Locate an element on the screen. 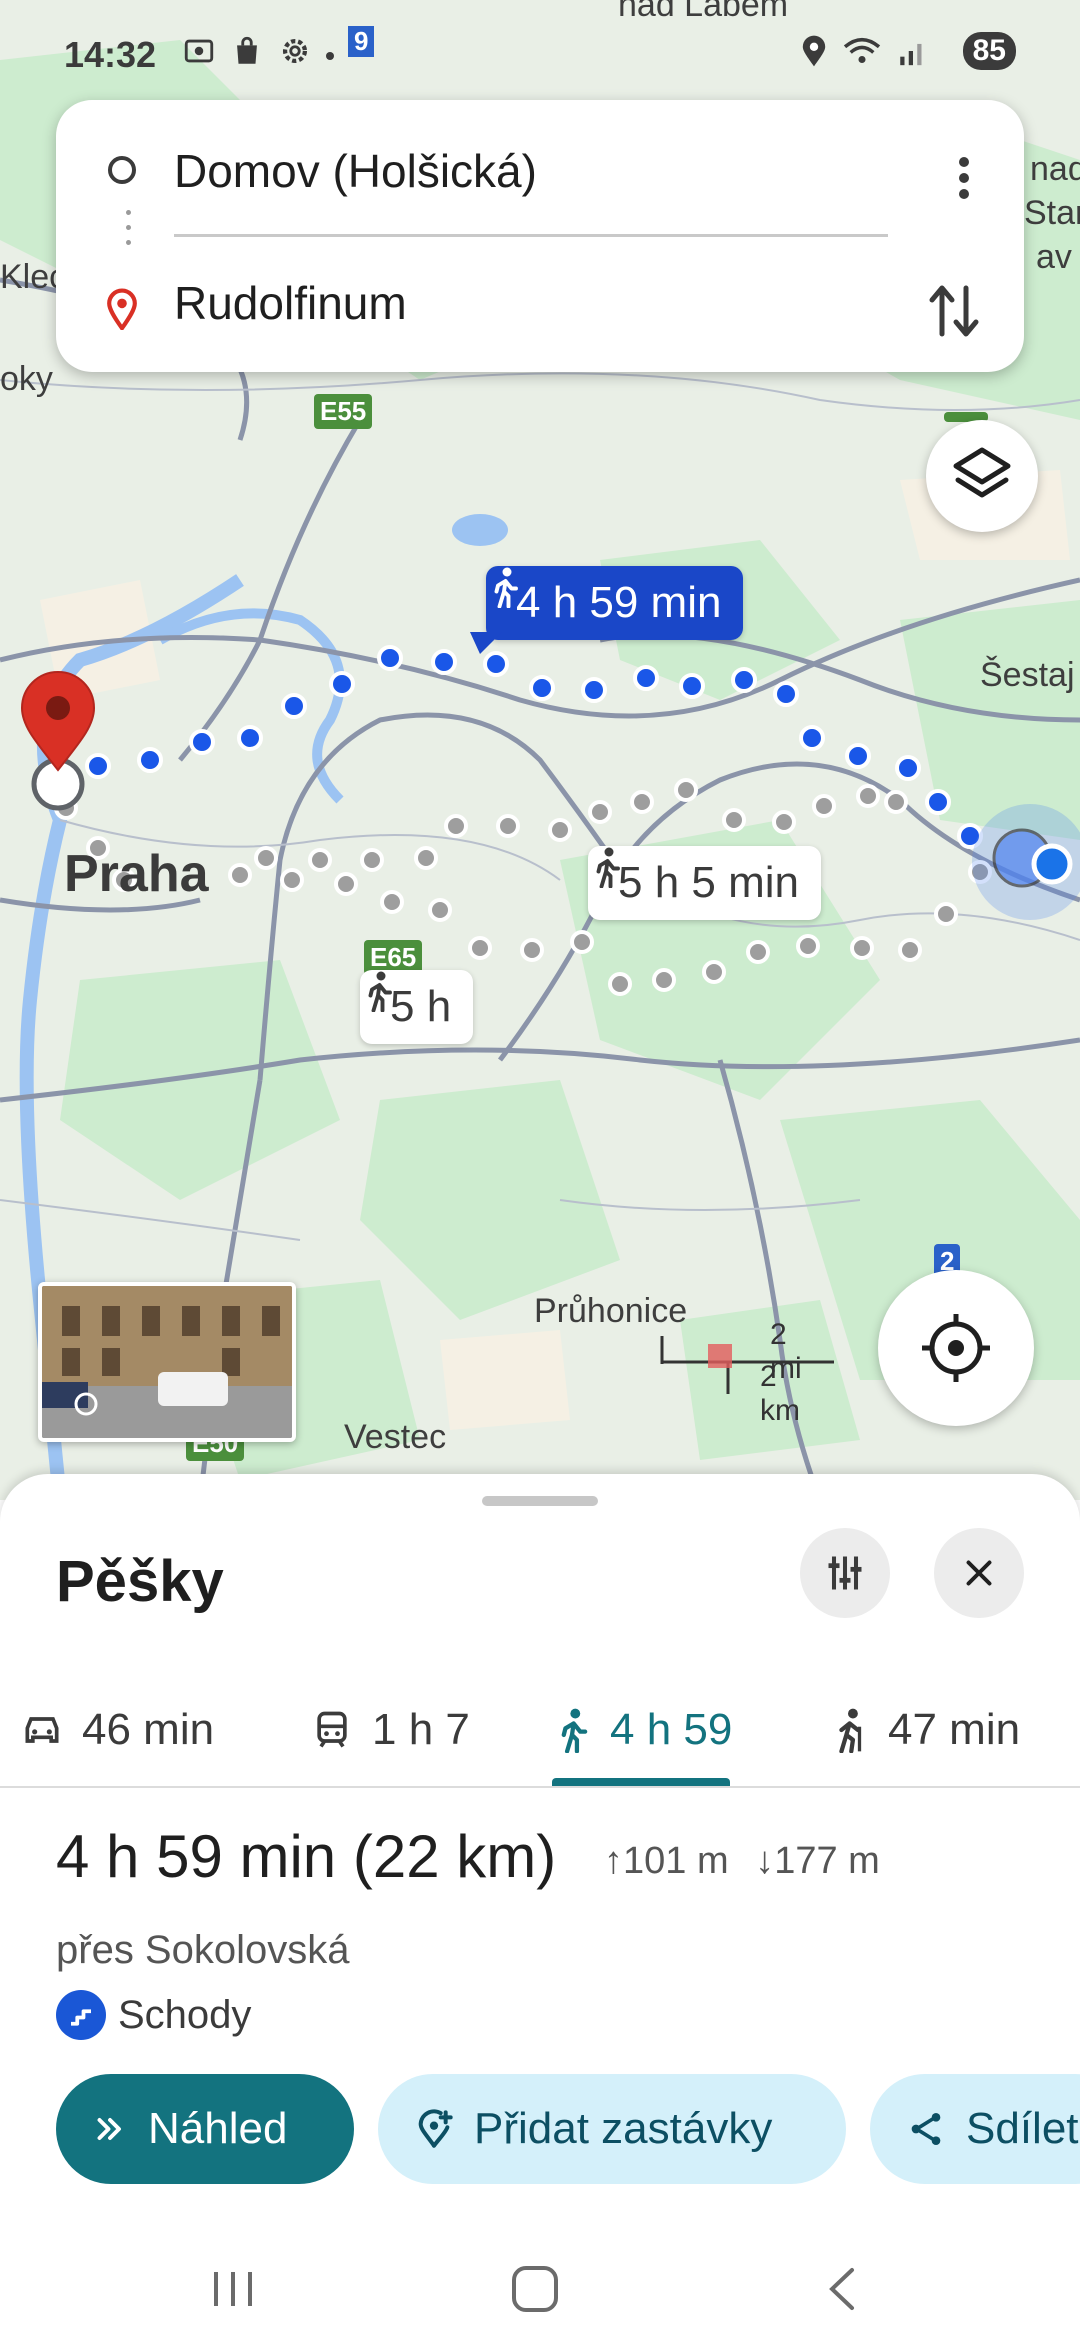 The width and height of the screenshot is (1080, 2340). tune-icon is located at coordinates (845, 1573).